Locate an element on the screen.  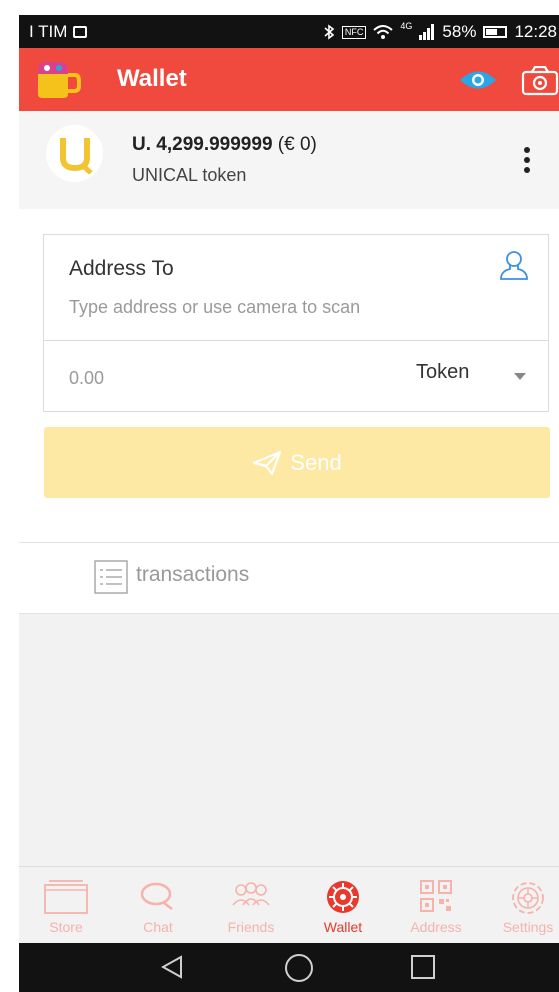
paper-plane-icon is located at coordinates (267, 462).